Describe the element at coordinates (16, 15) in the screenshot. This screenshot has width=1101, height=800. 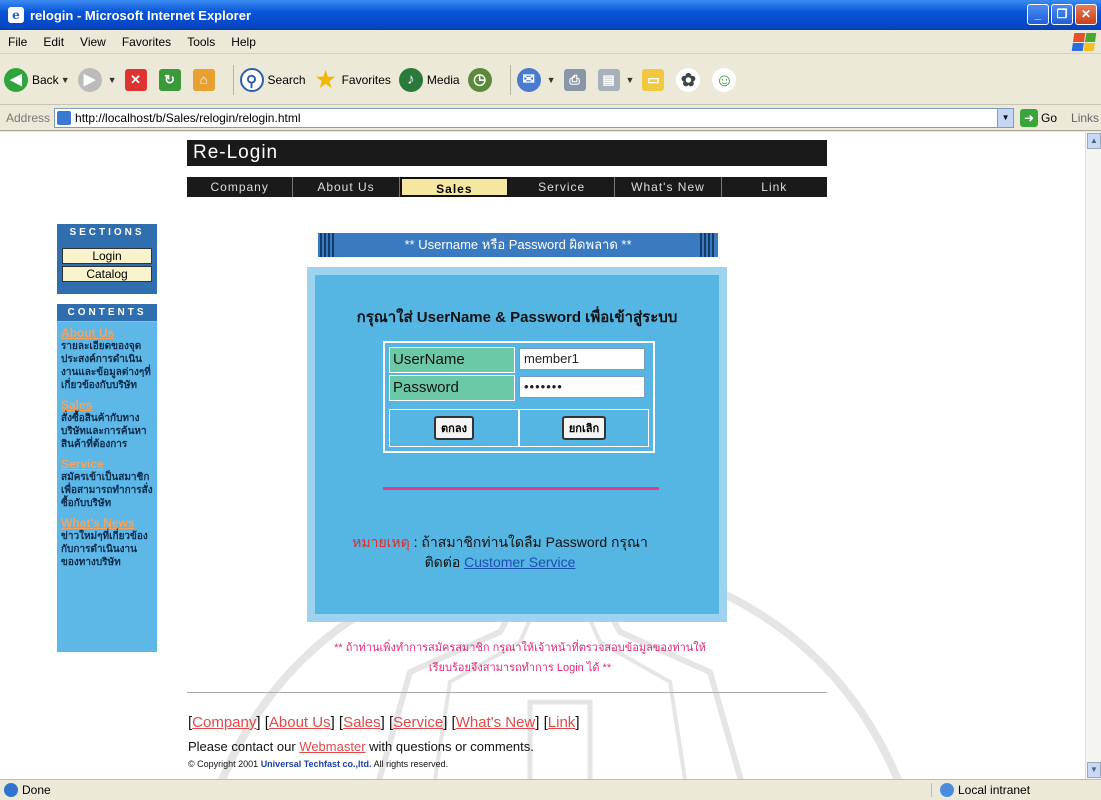
I see `ie-icon: e` at that location.